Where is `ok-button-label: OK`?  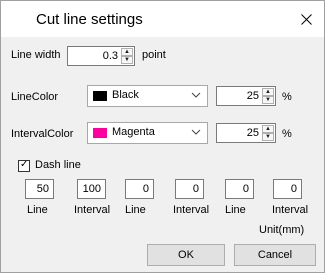 ok-button-label: OK is located at coordinates (186, 255).